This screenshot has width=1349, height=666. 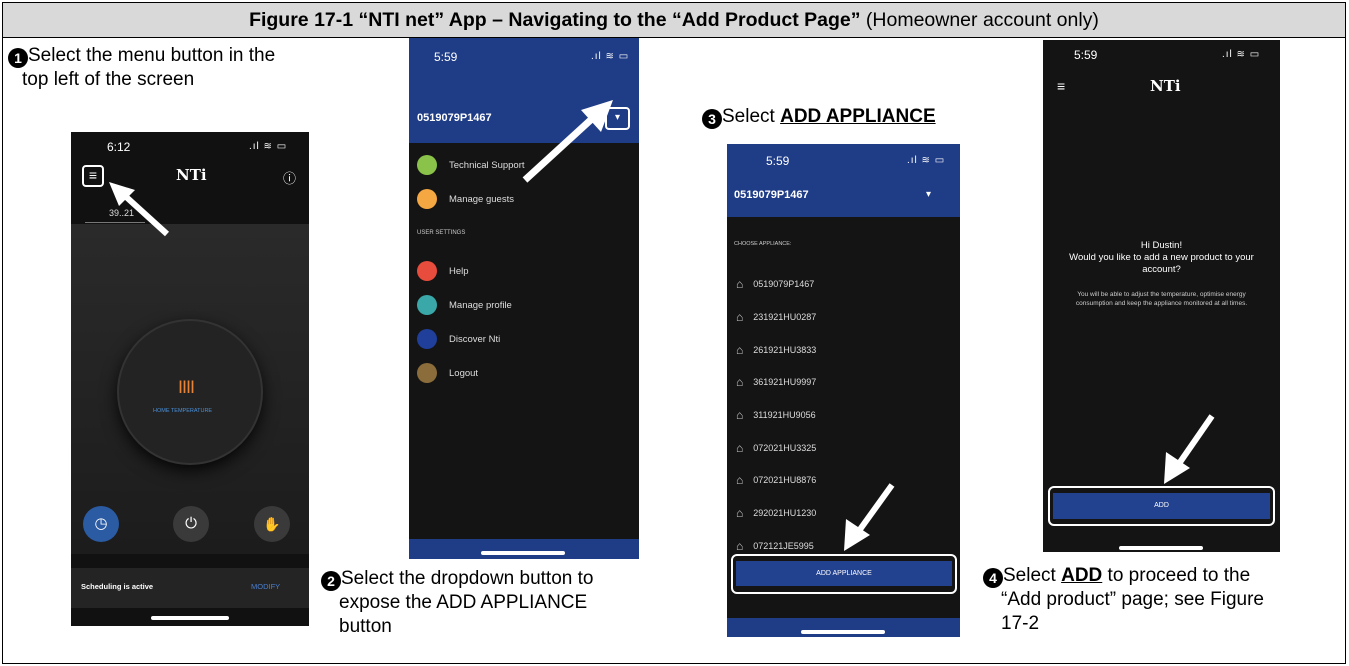 What do you see at coordinates (993, 578) in the screenshot?
I see `step-number: 4` at bounding box center [993, 578].